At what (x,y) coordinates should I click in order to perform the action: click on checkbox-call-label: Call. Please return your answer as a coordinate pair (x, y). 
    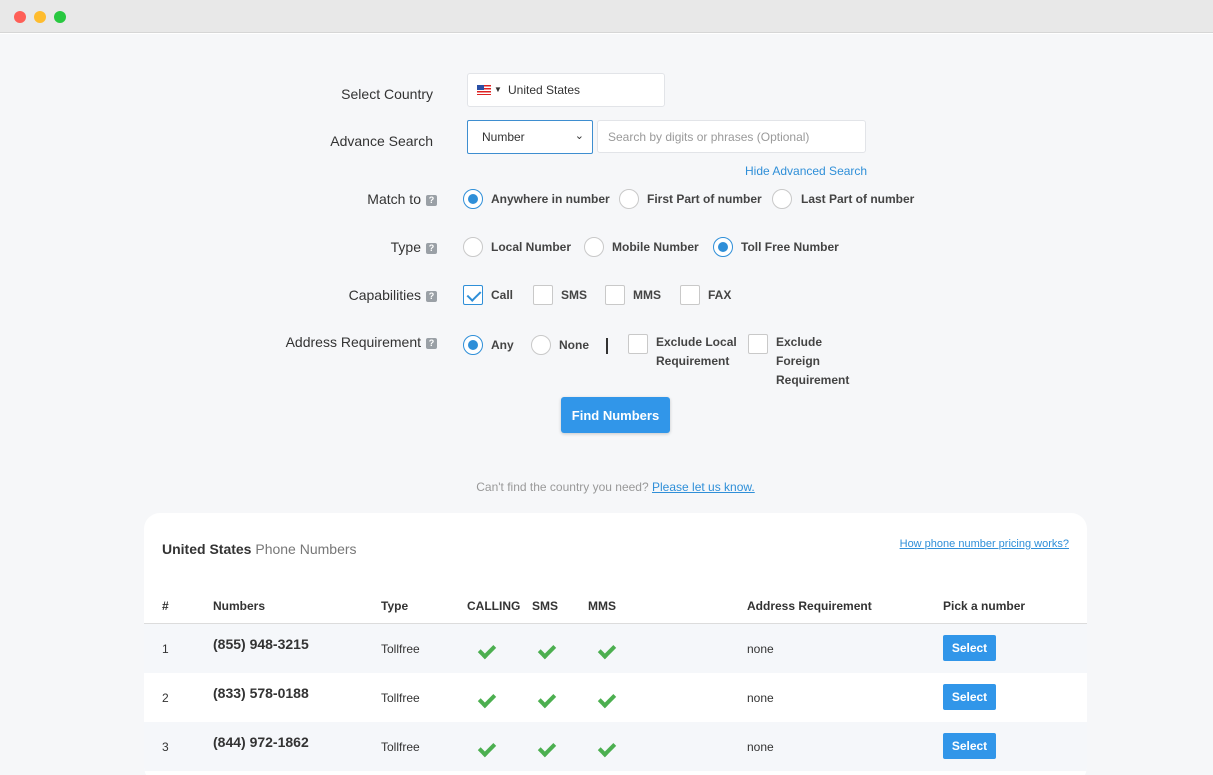
    Looking at the image, I should click on (502, 295).